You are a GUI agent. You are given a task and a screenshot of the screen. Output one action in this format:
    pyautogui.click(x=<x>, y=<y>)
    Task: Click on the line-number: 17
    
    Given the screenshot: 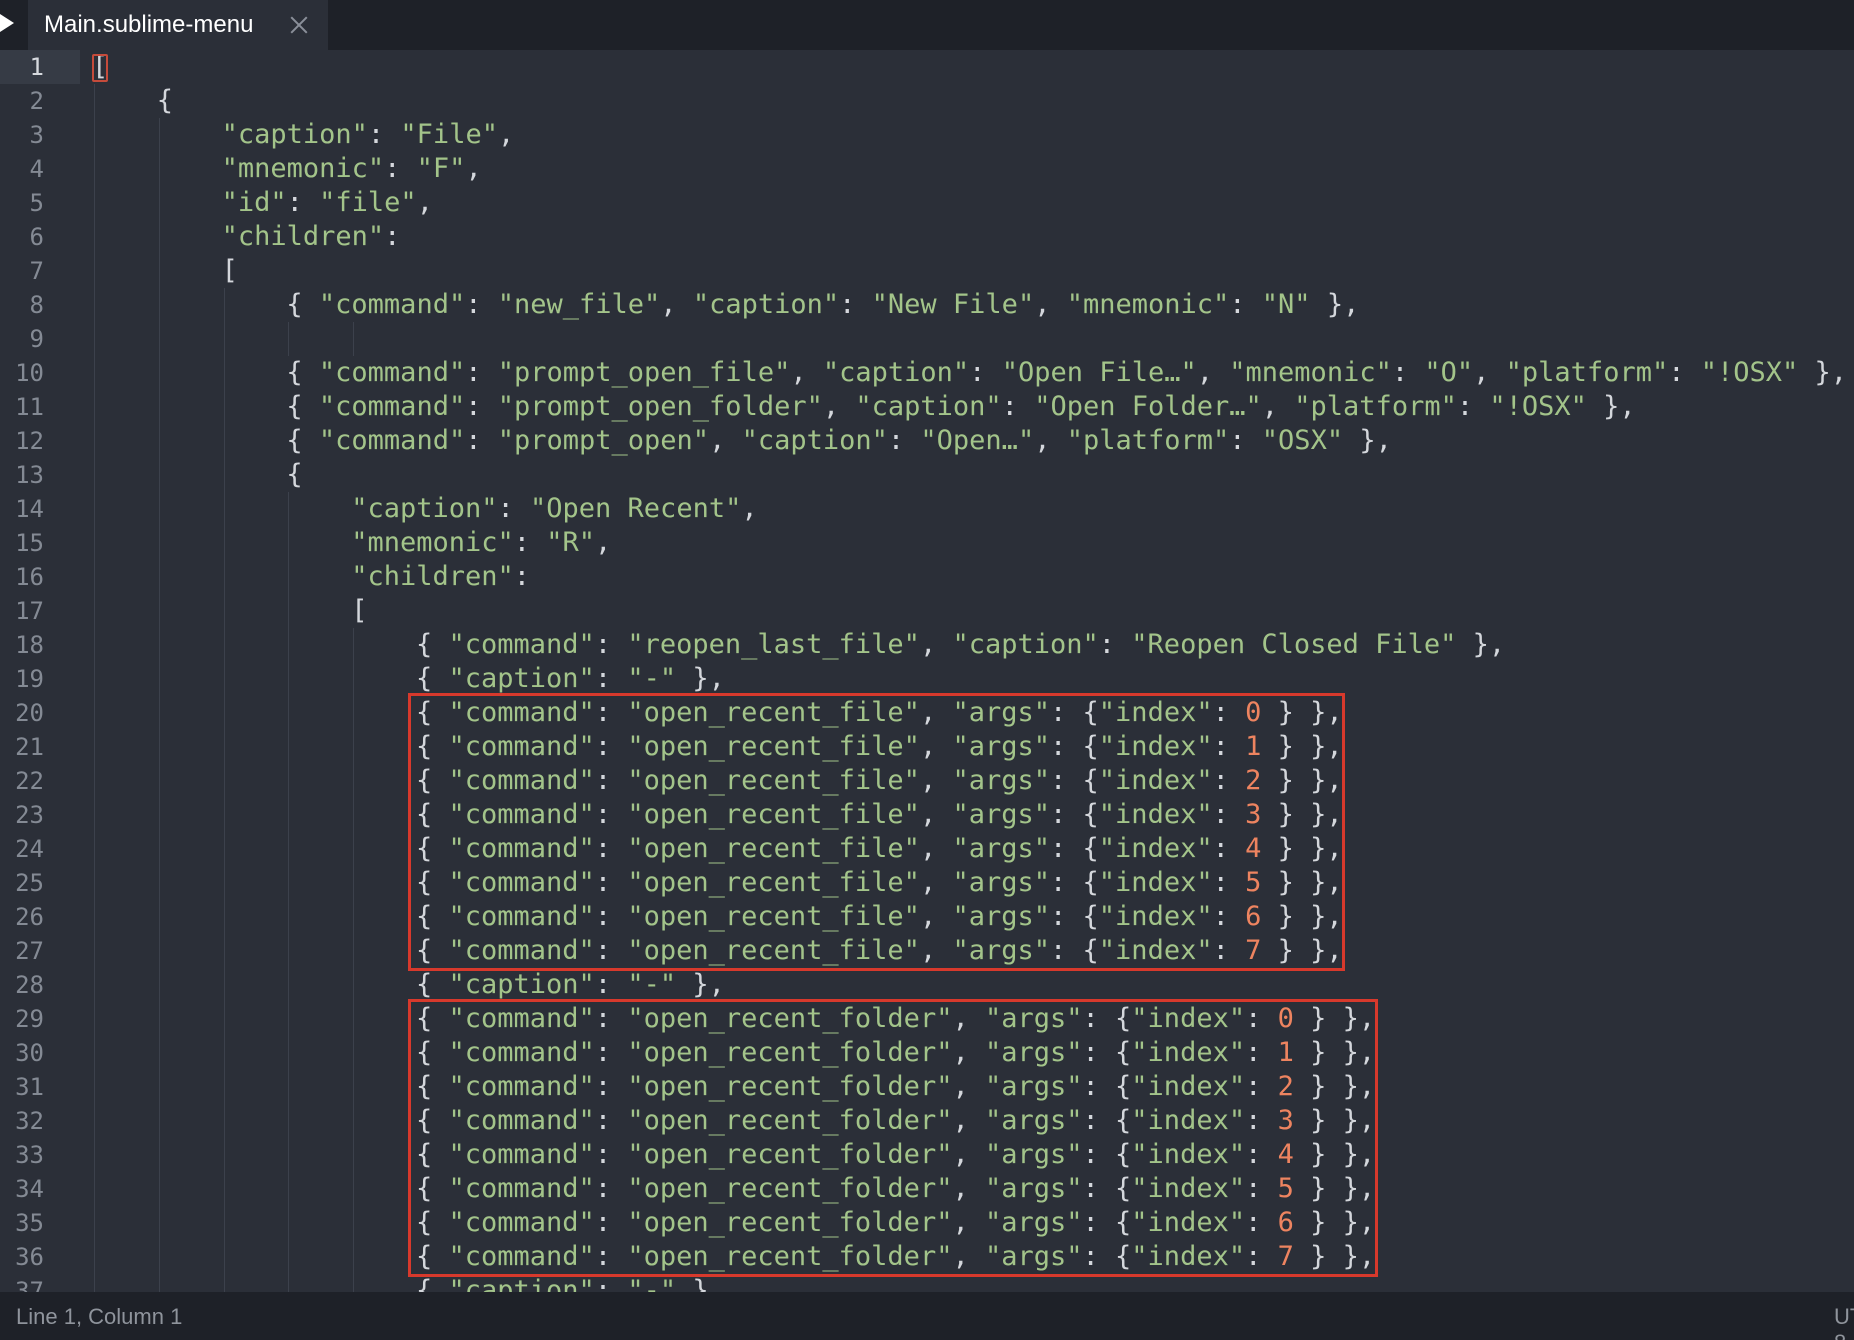 What is the action you would take?
    pyautogui.click(x=29, y=611)
    